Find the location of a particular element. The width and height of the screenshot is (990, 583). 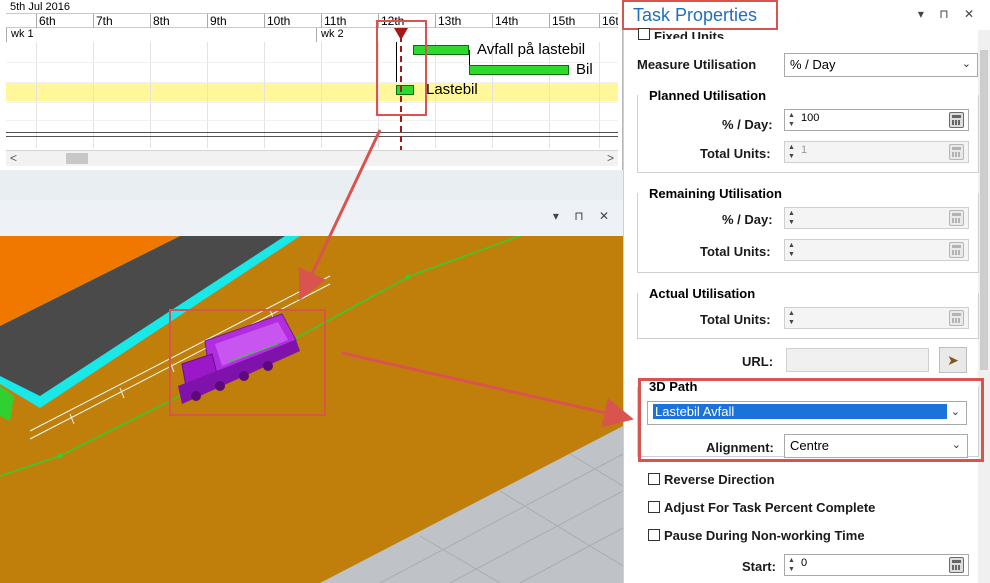

remaining-per-day-input: ▲ ▼ is located at coordinates (876, 218).